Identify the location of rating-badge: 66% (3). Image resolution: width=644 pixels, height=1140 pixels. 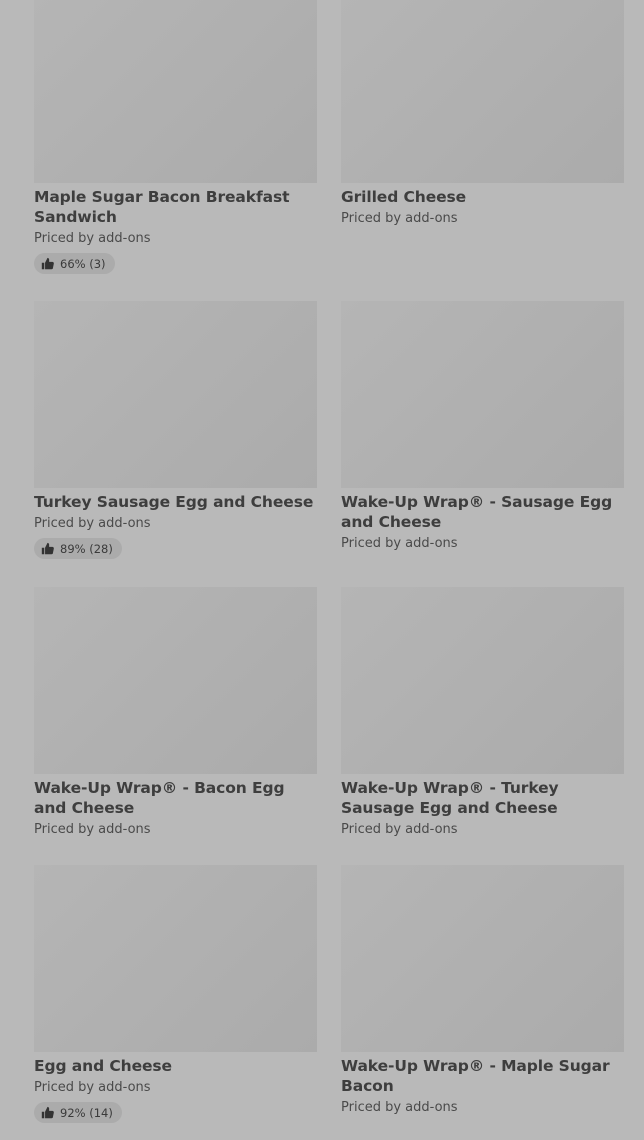
(74, 263).